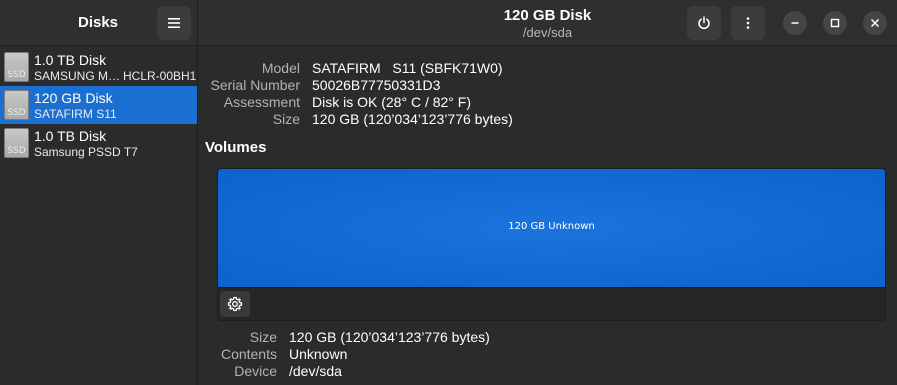 This screenshot has width=897, height=385. Describe the element at coordinates (263, 337) in the screenshot. I see `volume-size-label: Size` at that location.